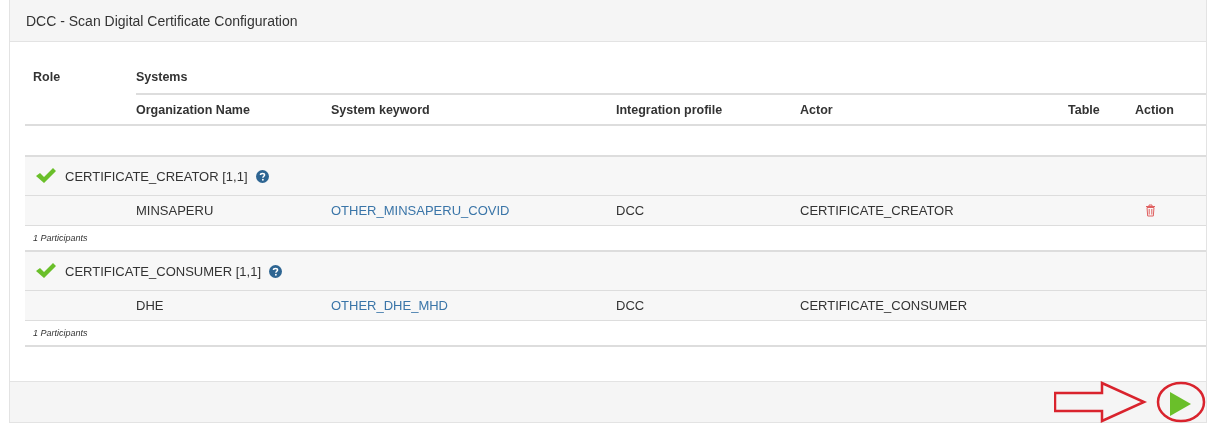 The height and width of the screenshot is (423, 1221). Describe the element at coordinates (670, 109) in the screenshot. I see `column-header: Integration profile` at that location.